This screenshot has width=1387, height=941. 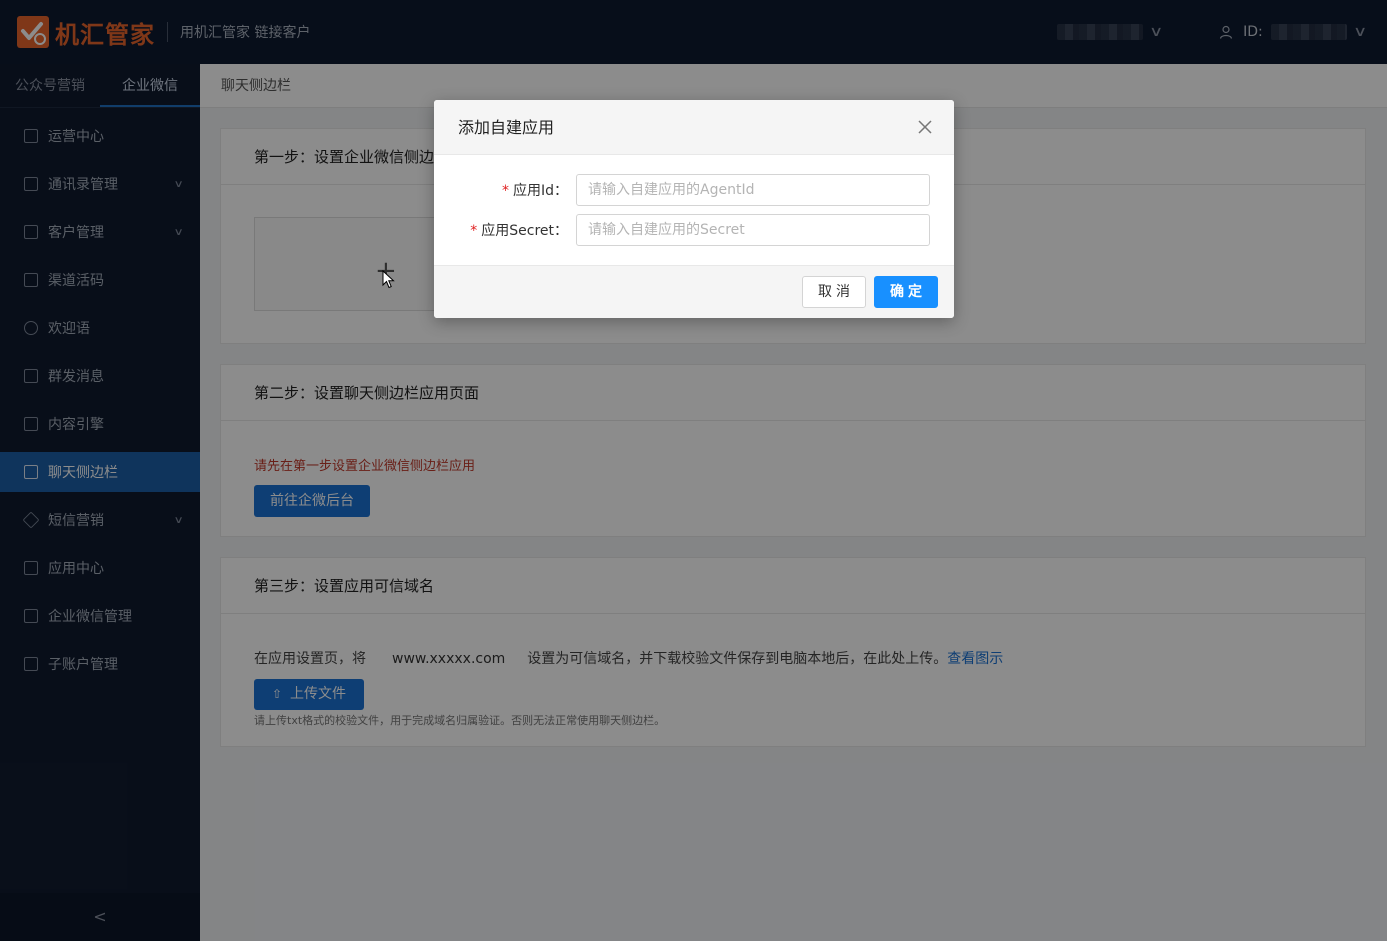 I want to click on dialog-title: 添加自建应用, so click(x=506, y=127).